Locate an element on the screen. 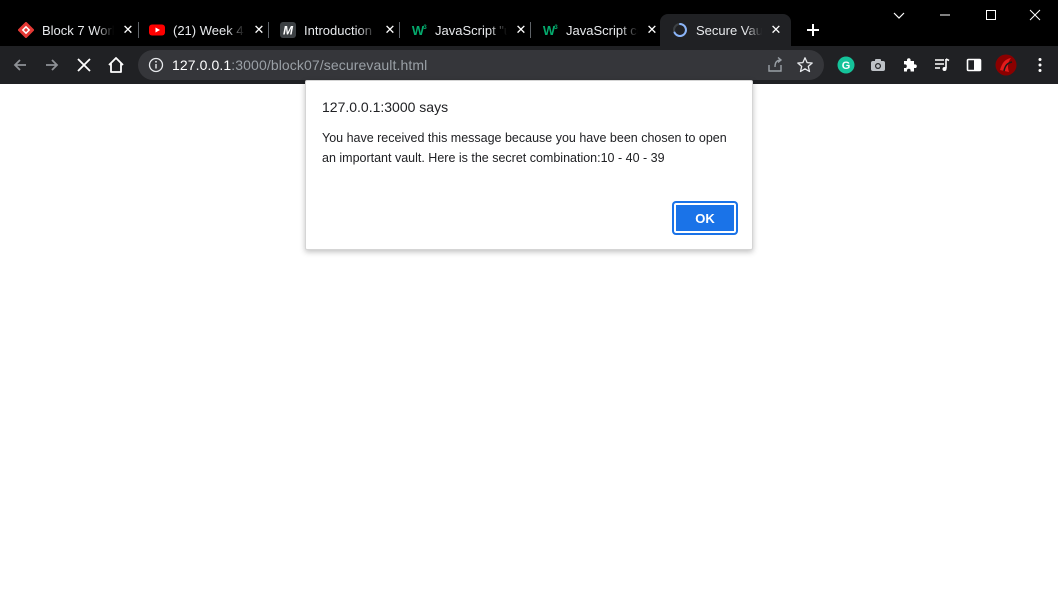 This screenshot has height=614, width=1058. chevron-down-icon is located at coordinates (899, 15).